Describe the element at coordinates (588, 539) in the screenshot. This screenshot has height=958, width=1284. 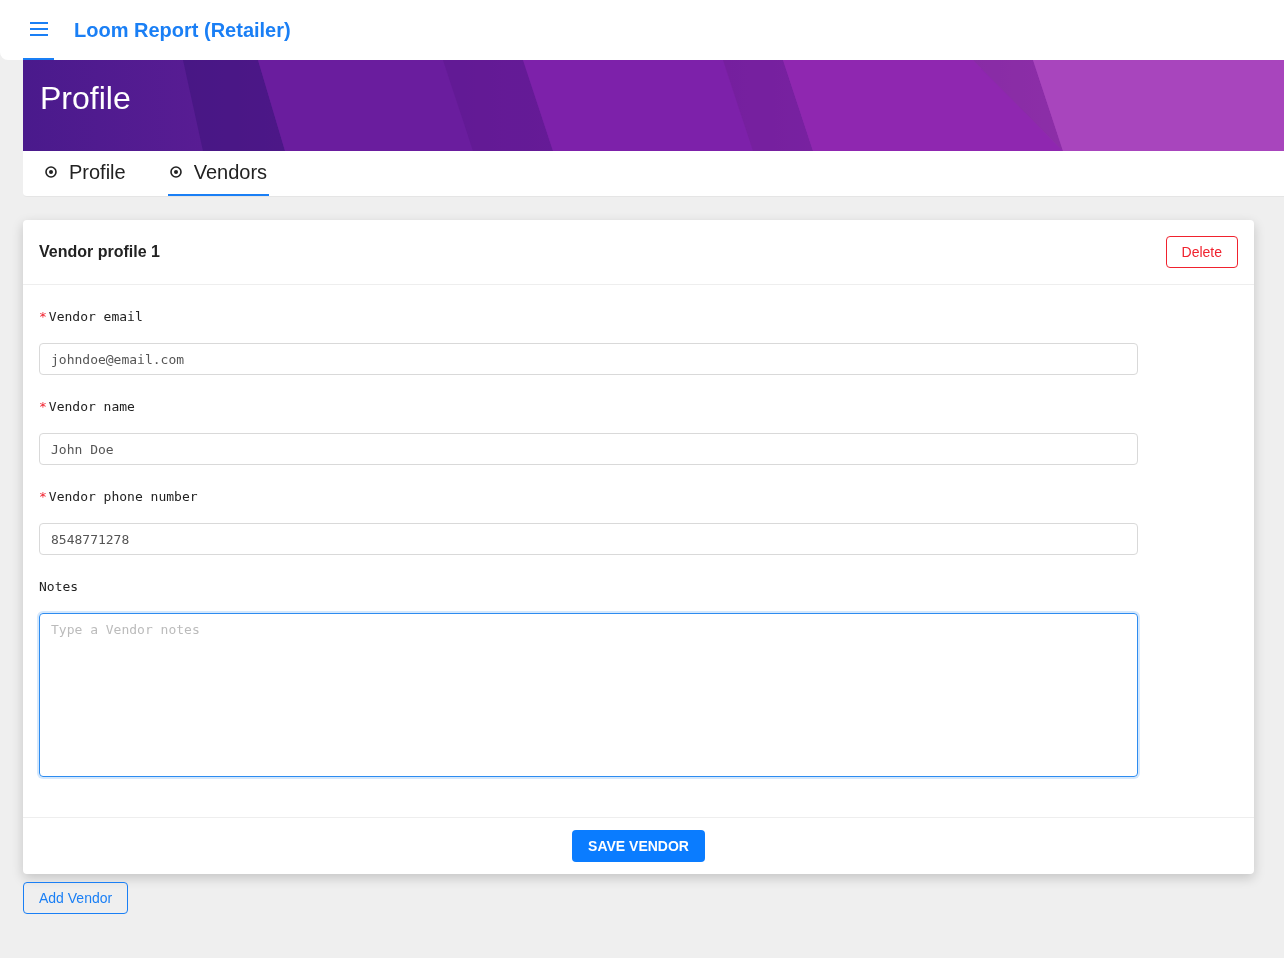
I see `input-field: 8548771278` at that location.